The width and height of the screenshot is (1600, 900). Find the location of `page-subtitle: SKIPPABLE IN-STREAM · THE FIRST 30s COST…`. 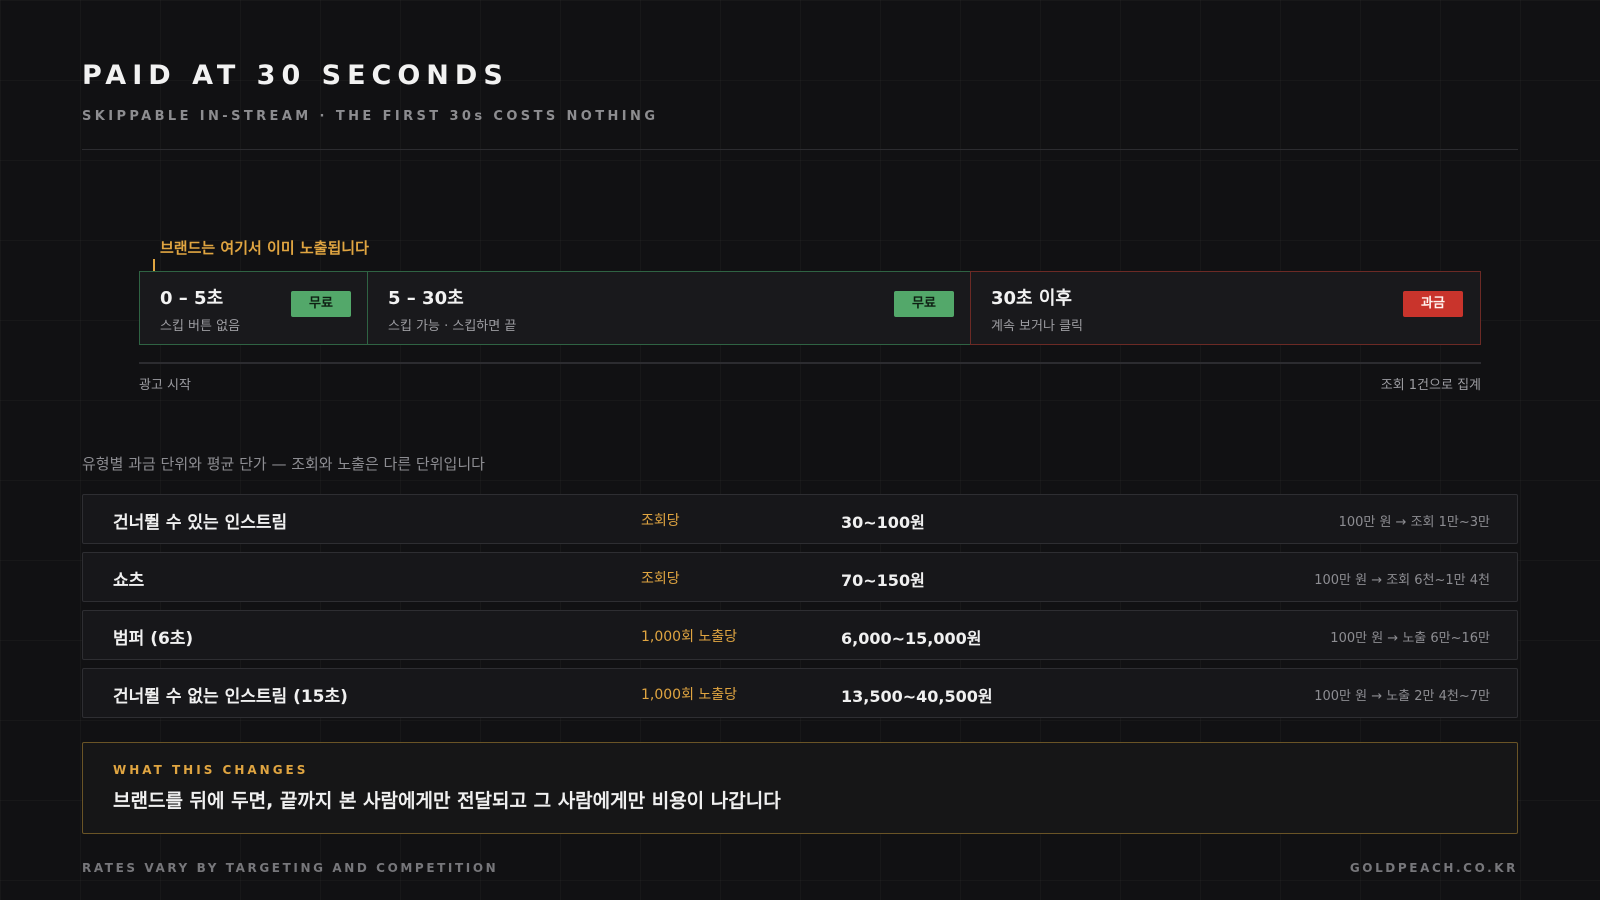

page-subtitle: SKIPPABLE IN-STREAM · THE FIRST 30s COST… is located at coordinates (370, 116).